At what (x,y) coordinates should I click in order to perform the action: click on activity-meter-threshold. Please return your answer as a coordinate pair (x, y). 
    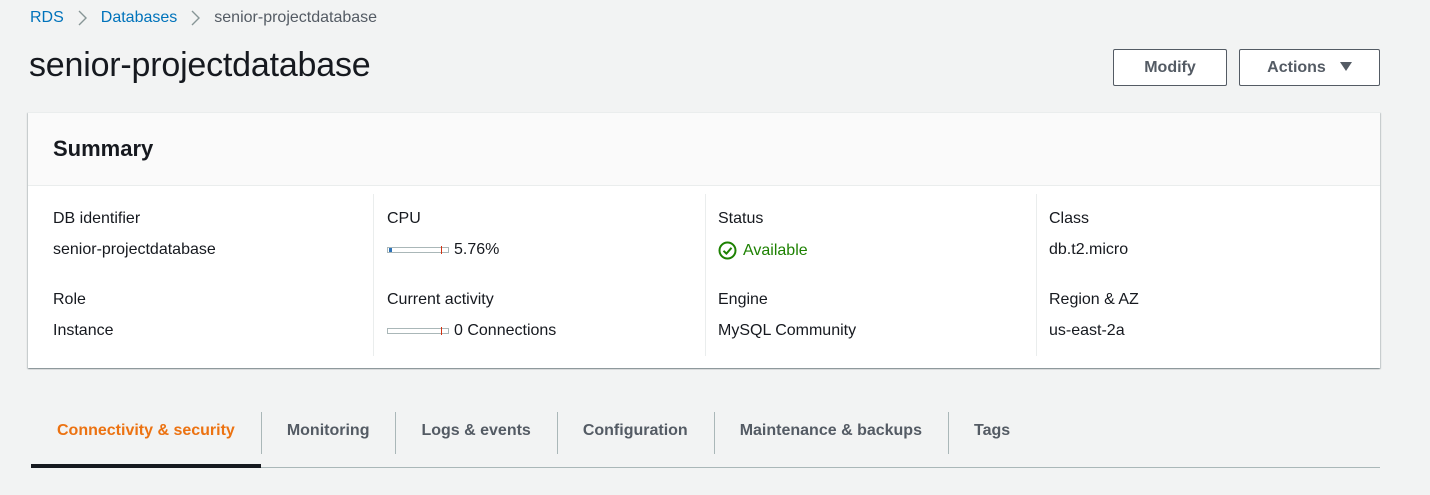
    Looking at the image, I should click on (441, 331).